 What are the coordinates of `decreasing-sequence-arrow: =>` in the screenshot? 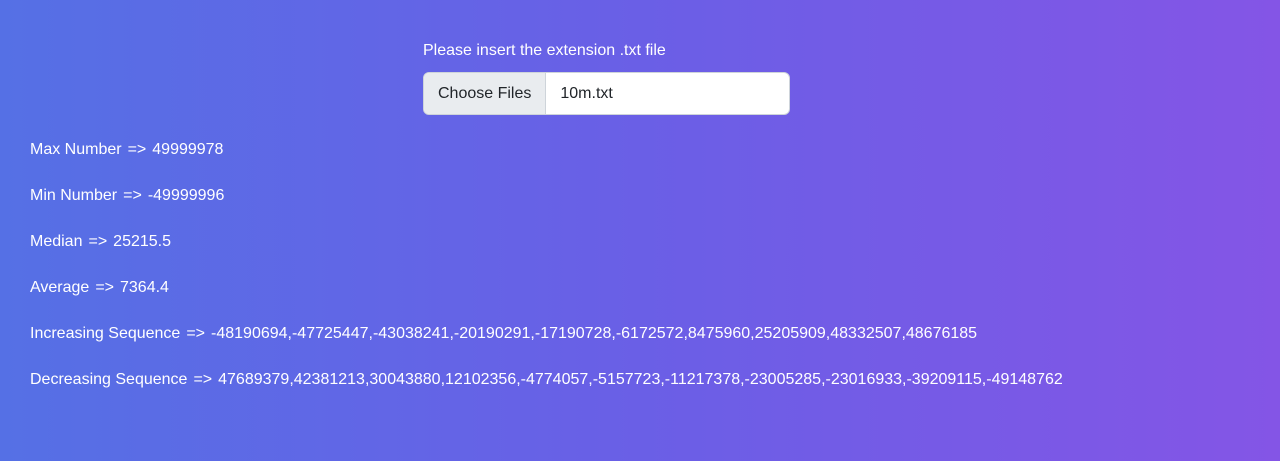 It's located at (203, 379).